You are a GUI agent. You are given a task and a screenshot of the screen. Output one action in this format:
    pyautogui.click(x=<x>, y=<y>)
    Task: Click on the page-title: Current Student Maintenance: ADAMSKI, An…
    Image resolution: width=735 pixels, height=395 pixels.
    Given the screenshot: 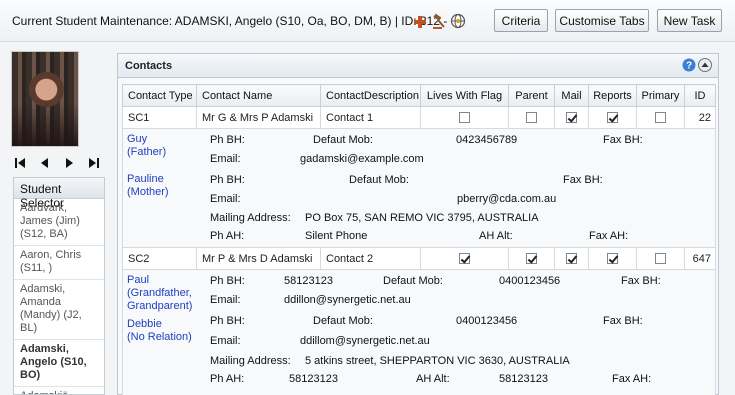 What is the action you would take?
    pyautogui.click(x=230, y=21)
    